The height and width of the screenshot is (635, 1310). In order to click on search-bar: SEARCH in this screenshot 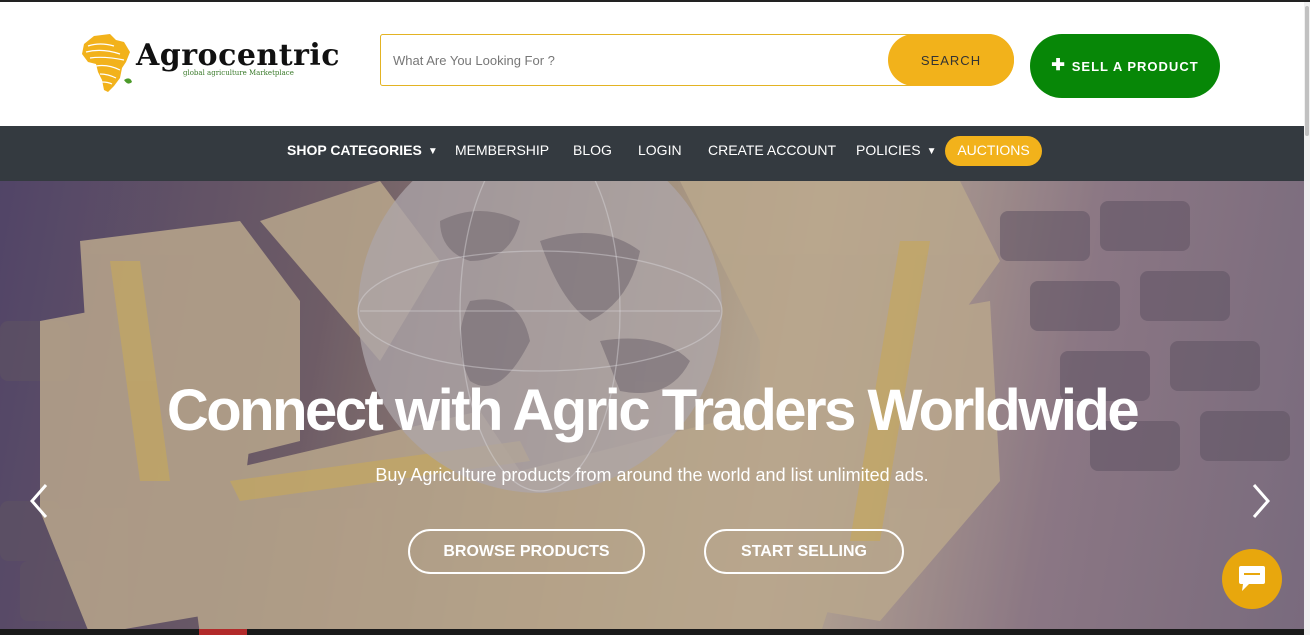, I will do `click(697, 60)`.